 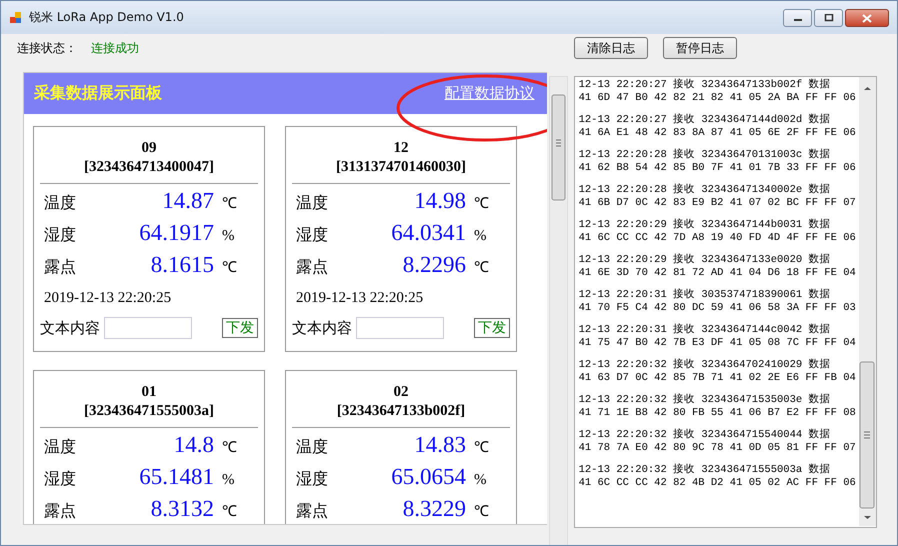 I want to click on log-data: 41 6C CC CC 42 82 4B D2 41 05 02 AC FF FF 06, so click(x=717, y=482).